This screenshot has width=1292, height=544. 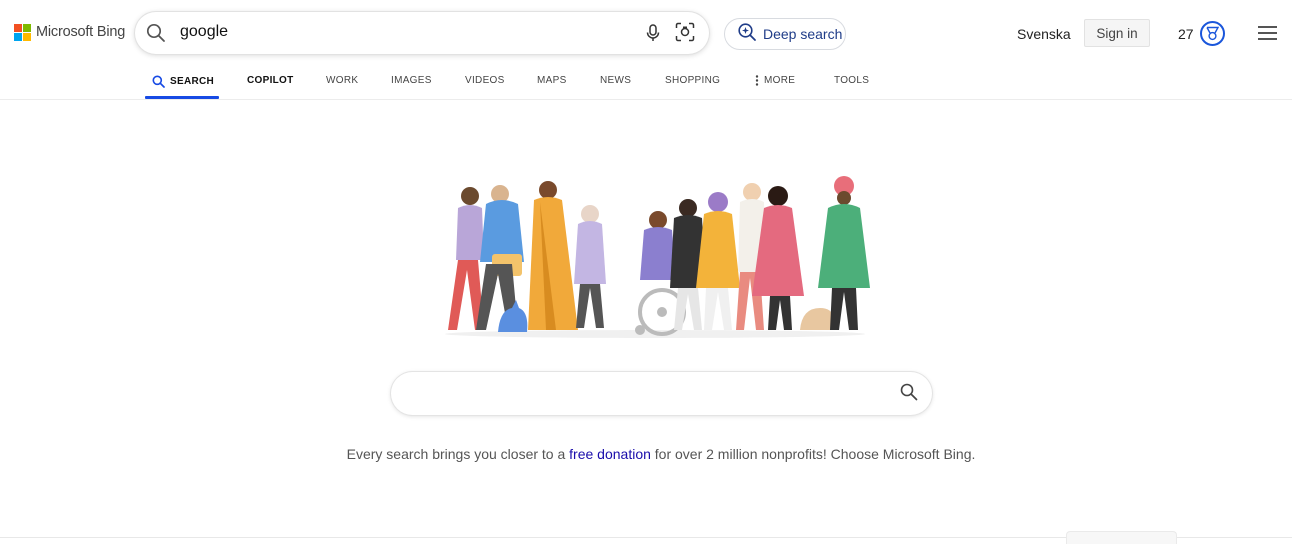 What do you see at coordinates (1121, 537) in the screenshot?
I see `footer-panel` at bounding box center [1121, 537].